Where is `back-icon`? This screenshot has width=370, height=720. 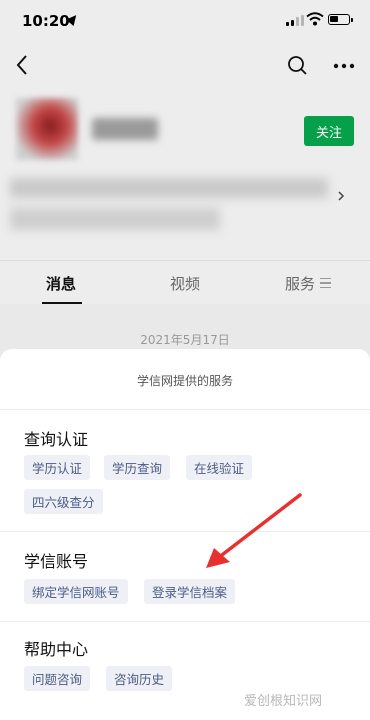 back-icon is located at coordinates (23, 65).